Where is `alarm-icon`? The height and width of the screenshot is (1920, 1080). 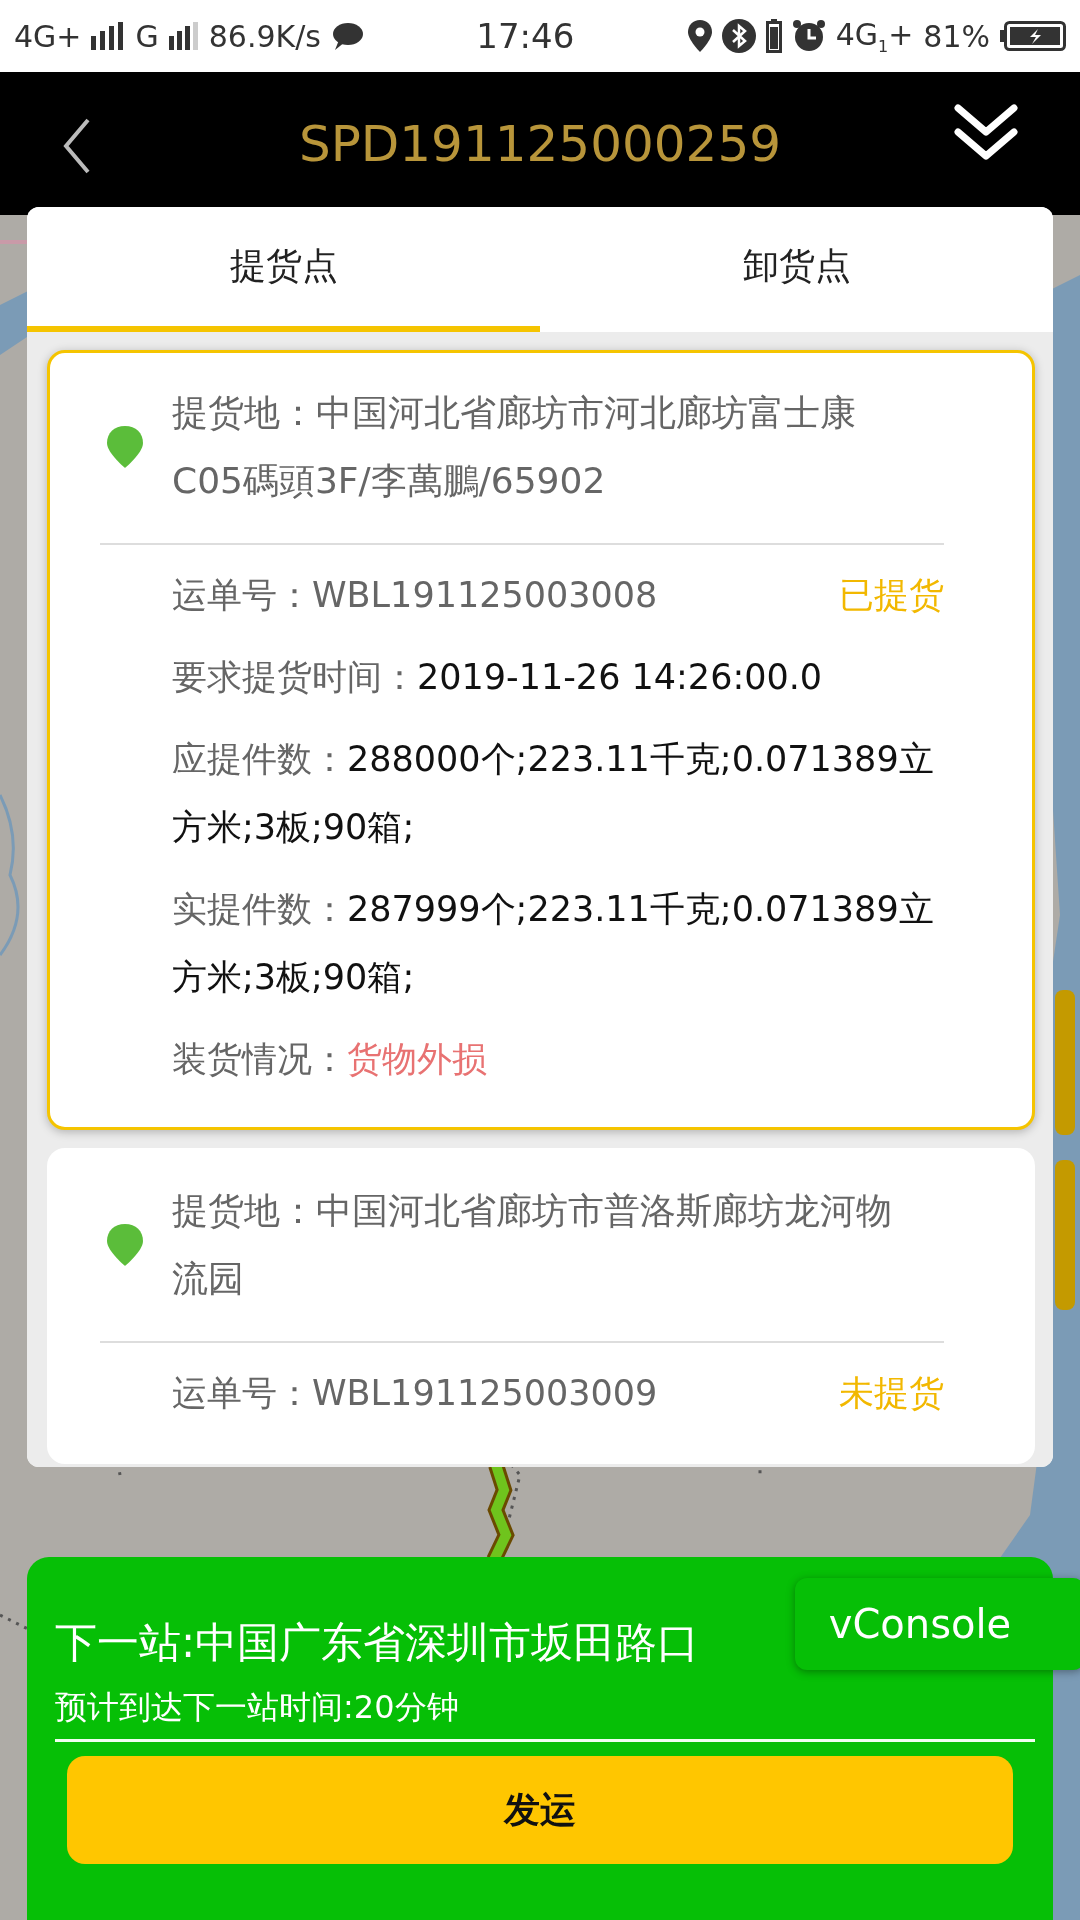 alarm-icon is located at coordinates (808, 36).